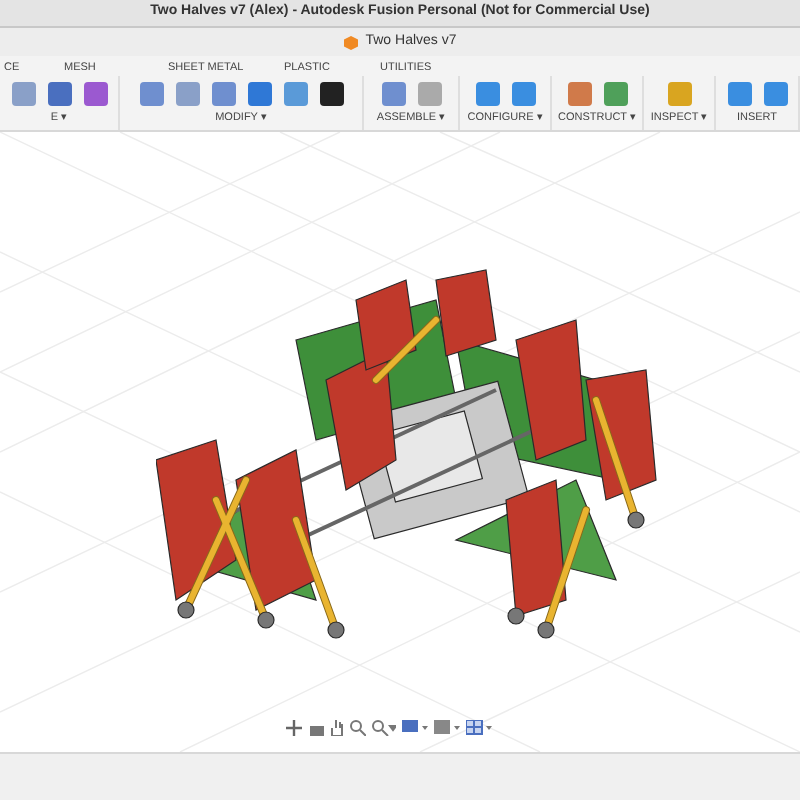  Describe the element at coordinates (295, 728) in the screenshot. I see `orbit-icon` at that location.